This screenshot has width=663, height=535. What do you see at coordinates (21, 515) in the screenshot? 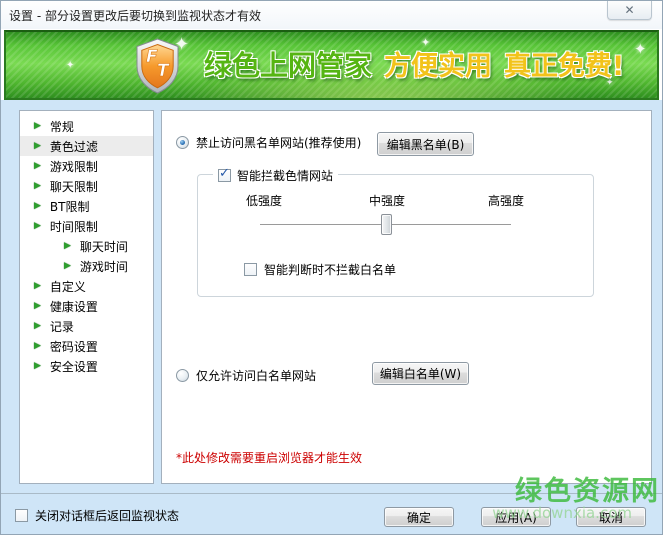
I see `return-monitor-checkbox` at bounding box center [21, 515].